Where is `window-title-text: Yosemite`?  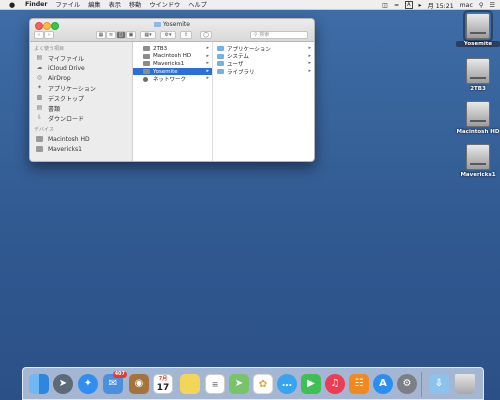 window-title-text: Yosemite is located at coordinates (176, 24).